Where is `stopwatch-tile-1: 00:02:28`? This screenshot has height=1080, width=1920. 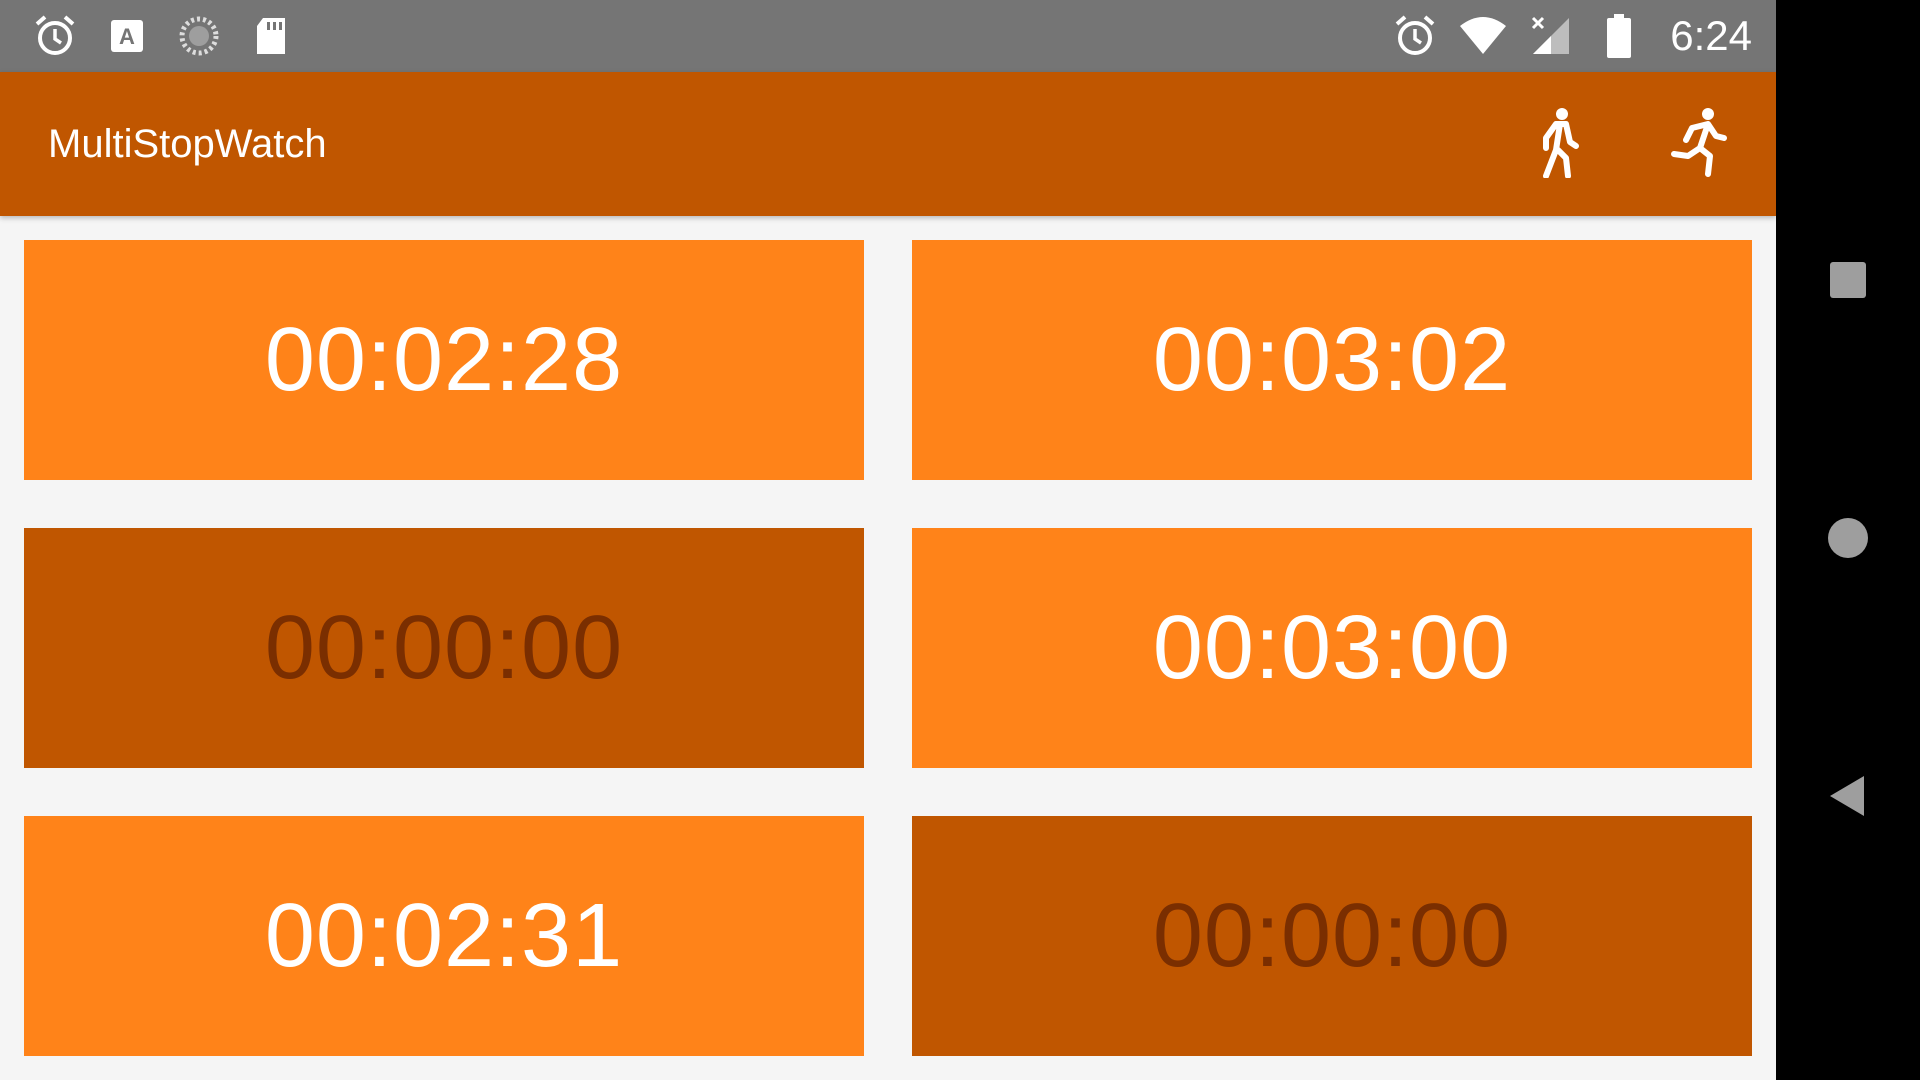
stopwatch-tile-1: 00:02:28 is located at coordinates (444, 360).